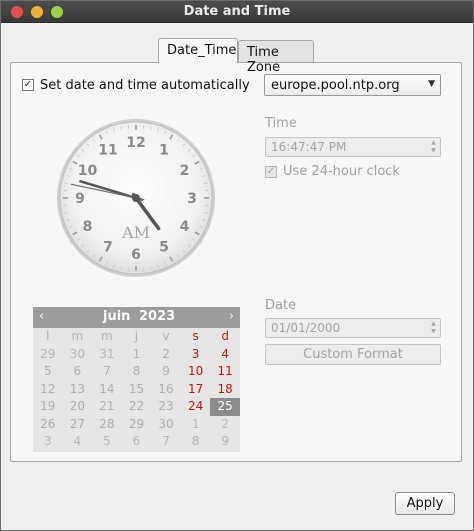 The height and width of the screenshot is (531, 474). What do you see at coordinates (88, 227) in the screenshot?
I see `clock-number: 8` at bounding box center [88, 227].